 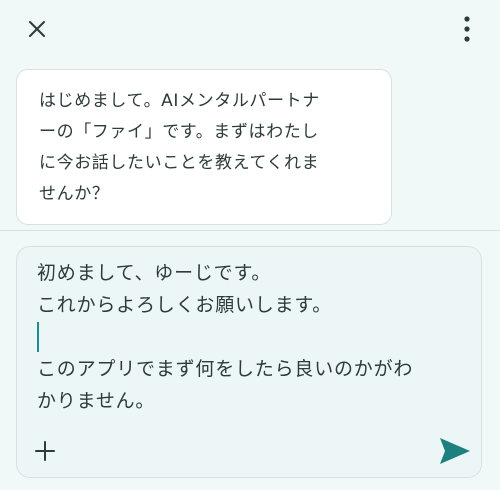 I want to click on input-line-caret, so click(x=252, y=337).